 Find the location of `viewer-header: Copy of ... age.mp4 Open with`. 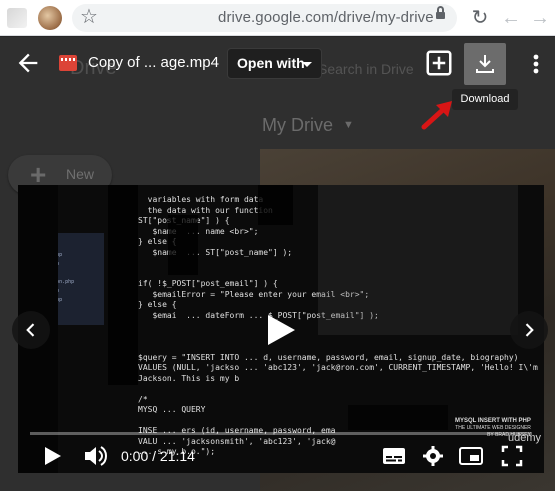

viewer-header: Copy of ... age.mp4 Open with is located at coordinates (277, 64).